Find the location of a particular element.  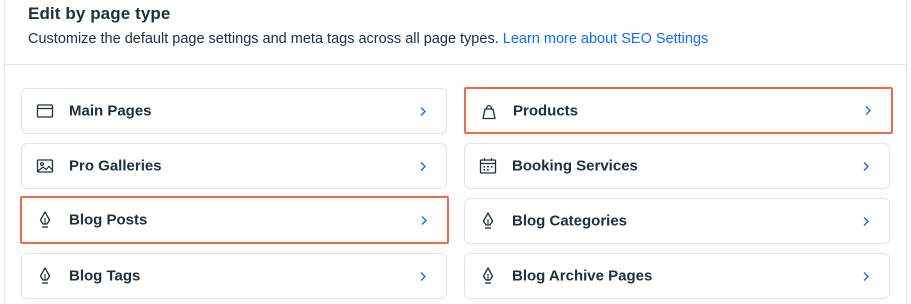

page-type-card-blog-categories: Blog Categories is located at coordinates (677, 221).